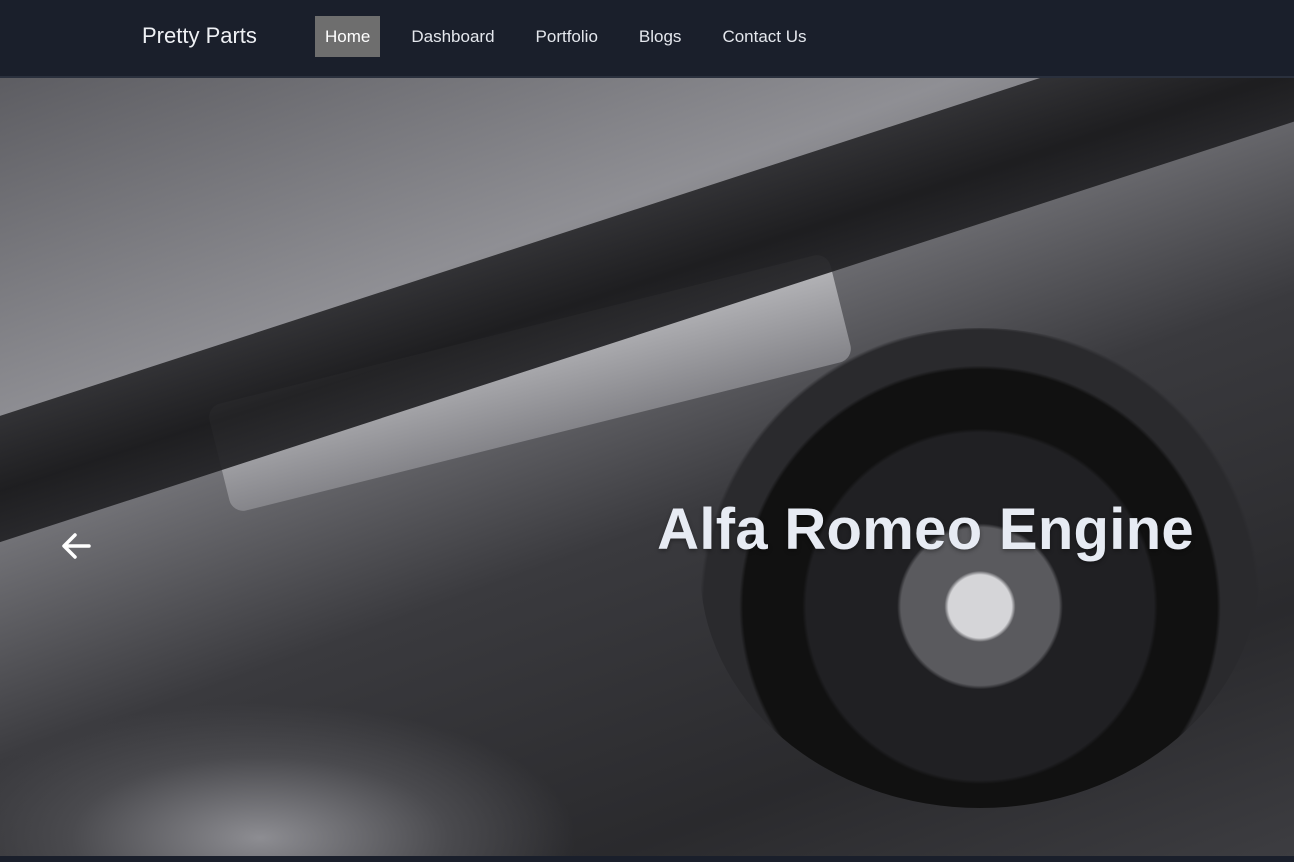  I want to click on carousel-prev-button, so click(76, 546).